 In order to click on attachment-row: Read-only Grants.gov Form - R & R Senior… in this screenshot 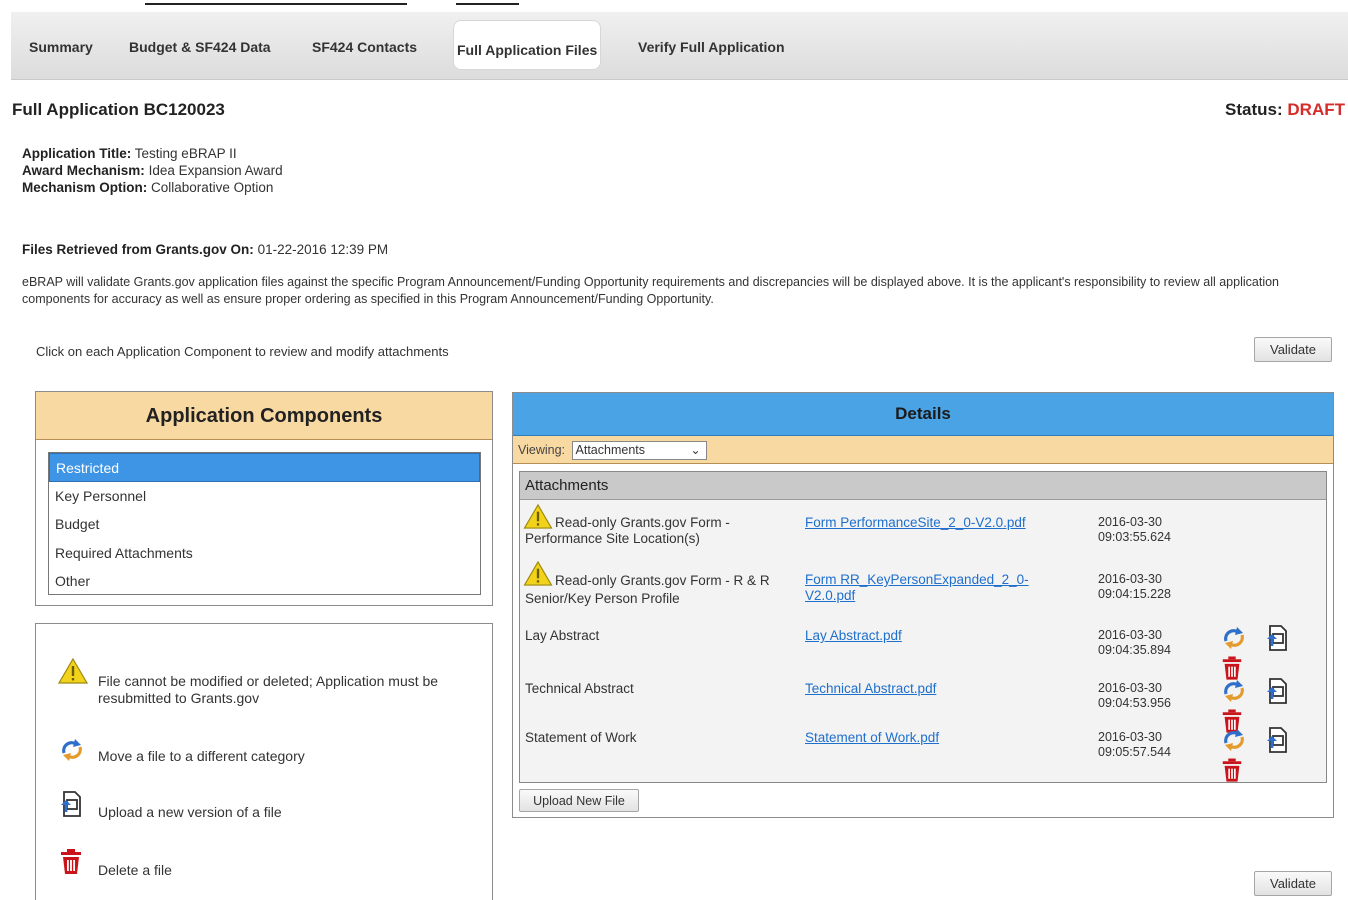, I will do `click(923, 588)`.